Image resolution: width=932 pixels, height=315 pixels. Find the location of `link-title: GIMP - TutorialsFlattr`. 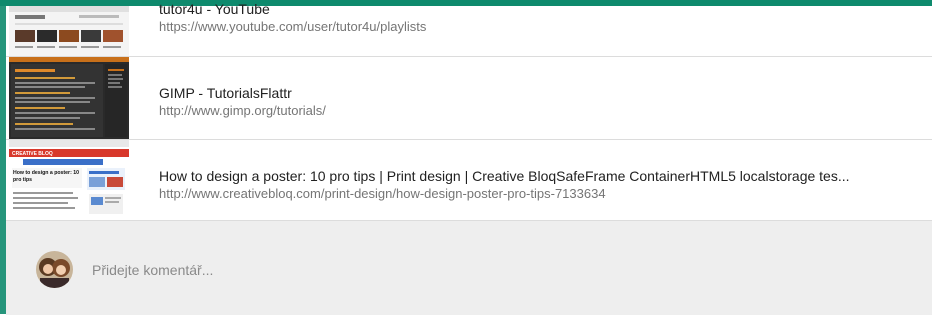

link-title: GIMP - TutorialsFlattr is located at coordinates (535, 93).